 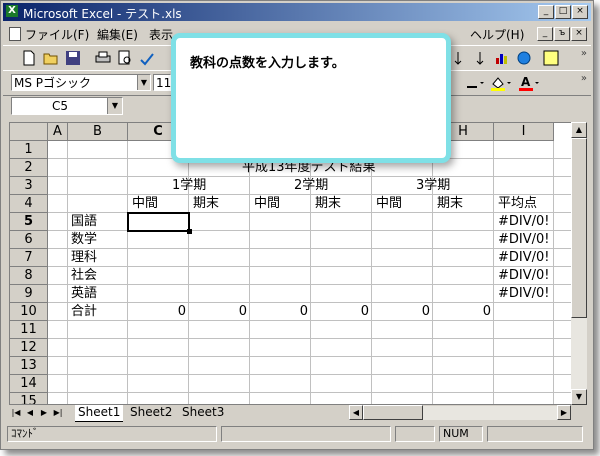 What do you see at coordinates (44, 413) in the screenshot?
I see `next-sheet-icon: ▶` at bounding box center [44, 413].